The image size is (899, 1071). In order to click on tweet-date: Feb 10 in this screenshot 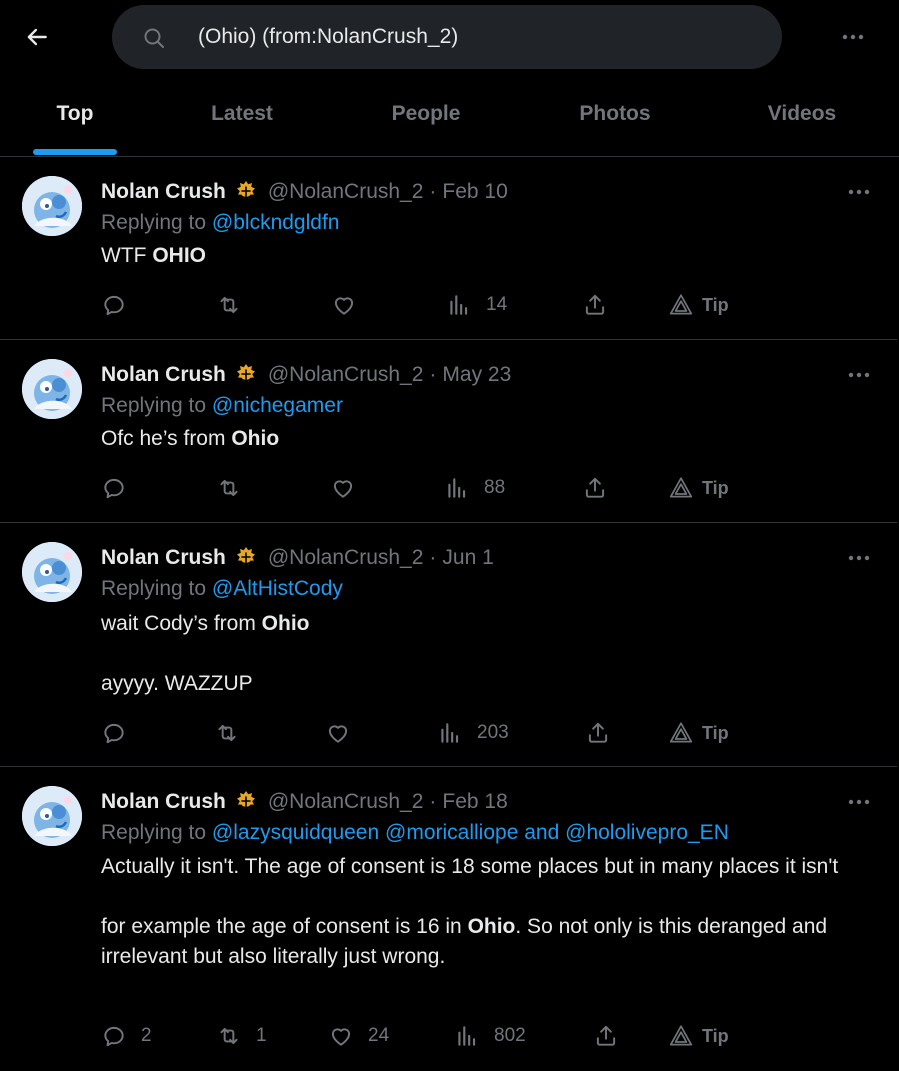, I will do `click(474, 192)`.